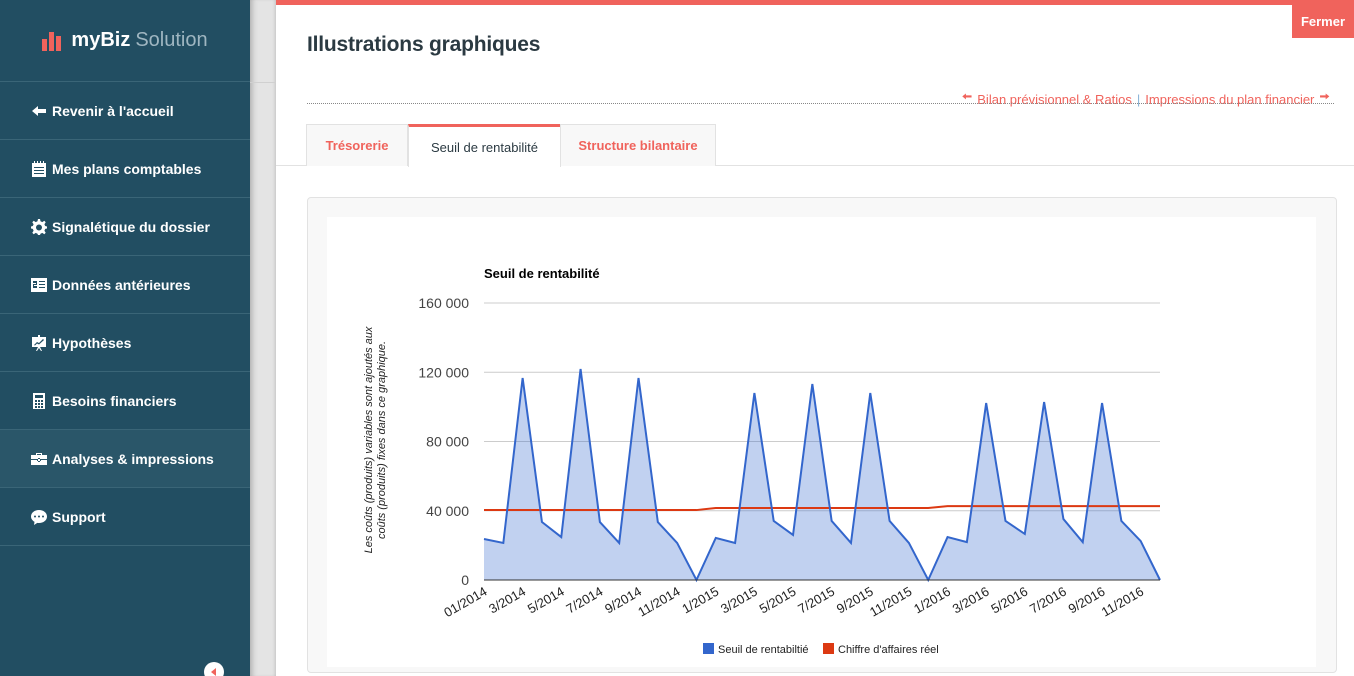 Image resolution: width=1354 pixels, height=676 pixels. Describe the element at coordinates (38, 226) in the screenshot. I see `gear-icon` at that location.